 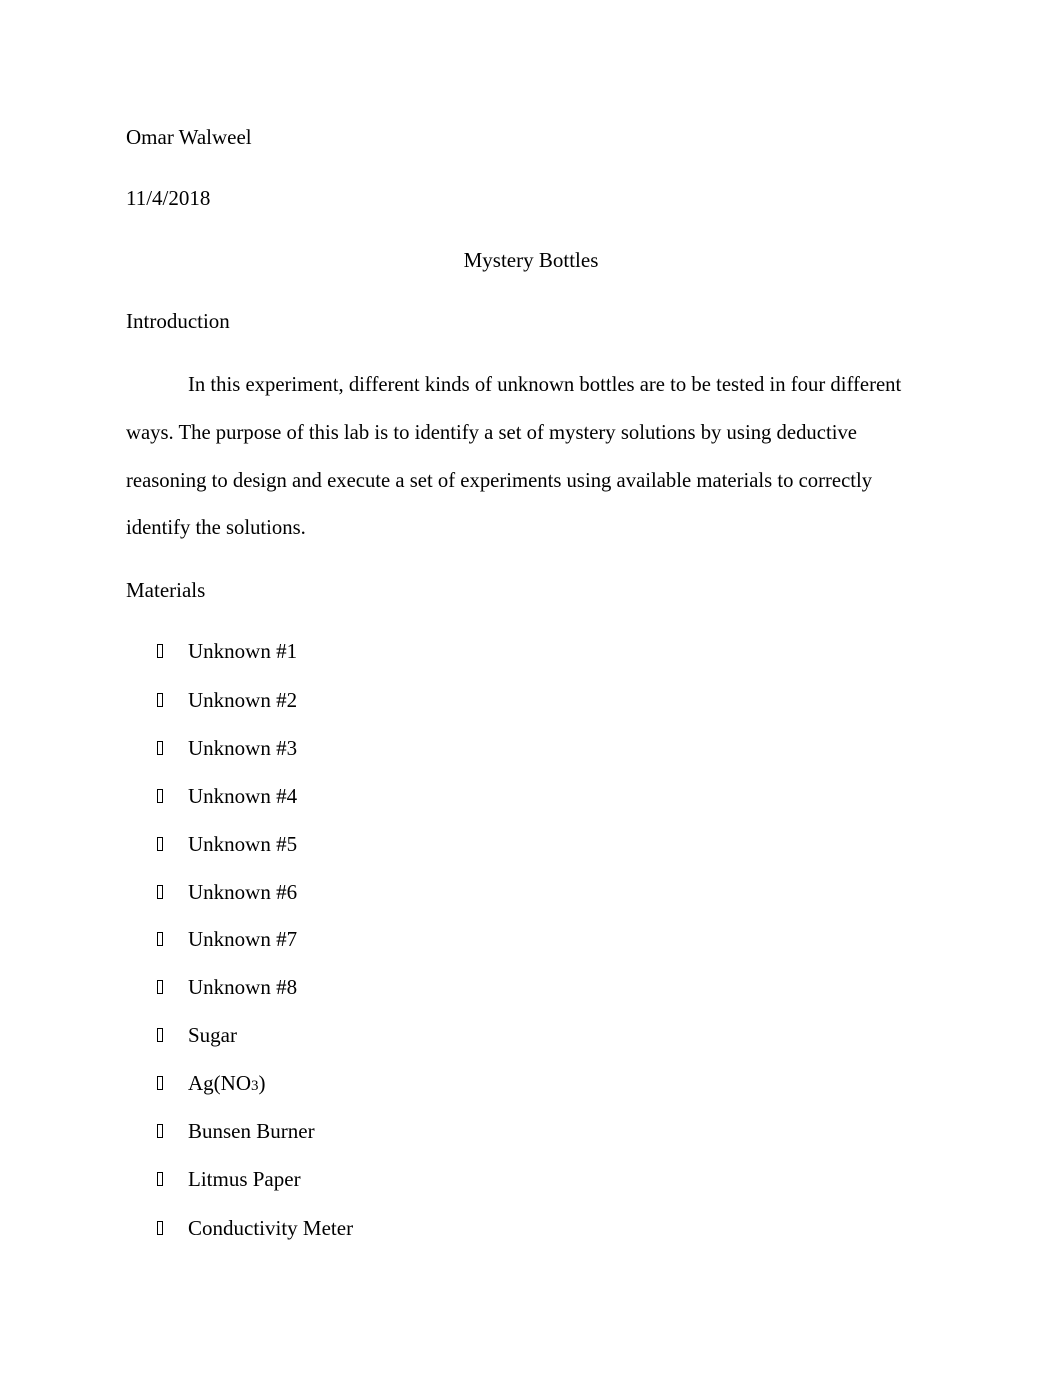 I want to click on author-name: Omar Walweel, so click(x=189, y=137).